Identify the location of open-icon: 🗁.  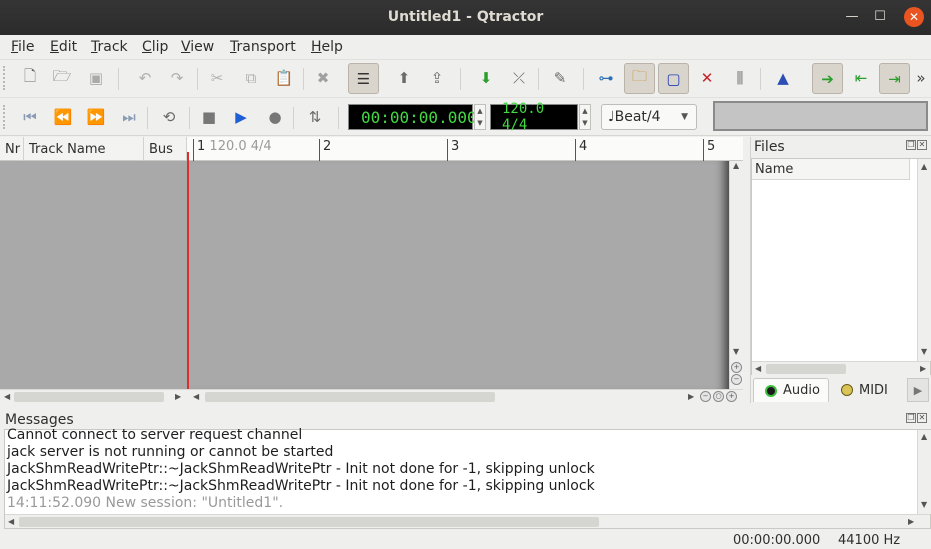
(62, 78).